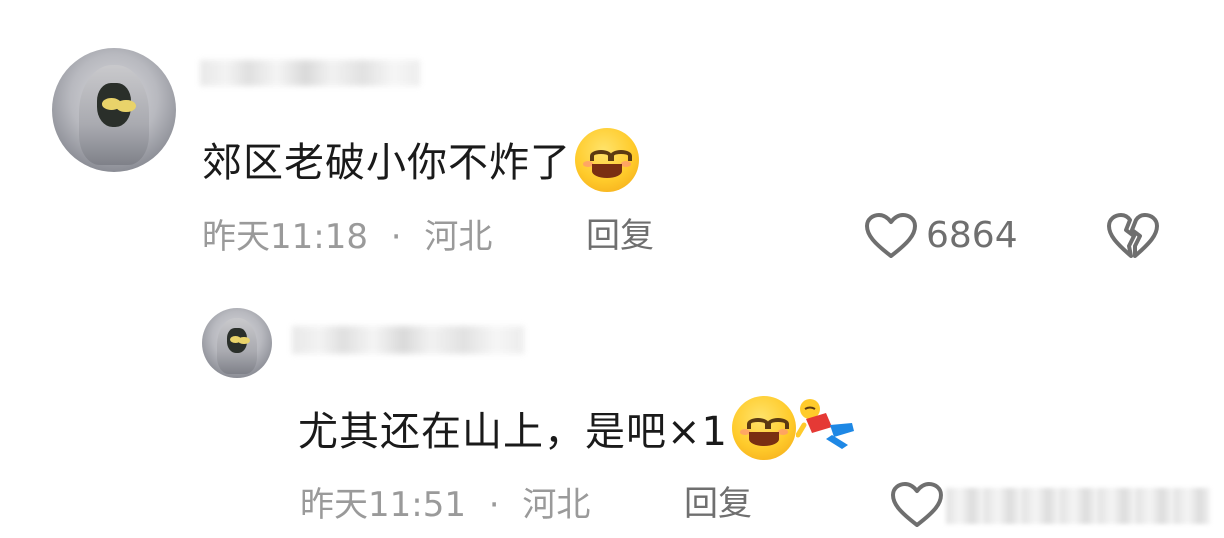  I want to click on reply-reply-button: 回复, so click(718, 504).